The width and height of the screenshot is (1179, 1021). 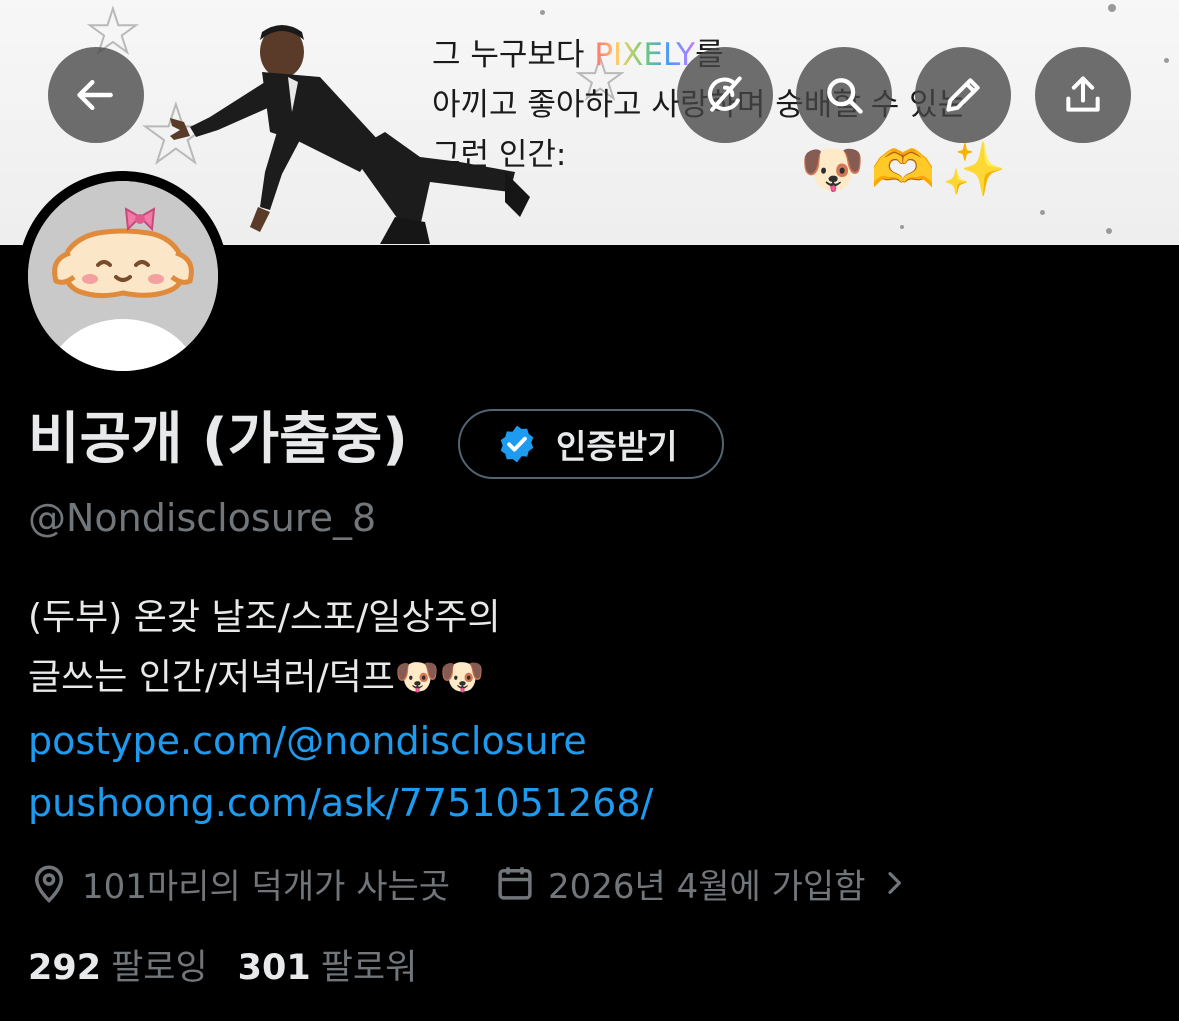 I want to click on profile-avatar, so click(x=123, y=276).